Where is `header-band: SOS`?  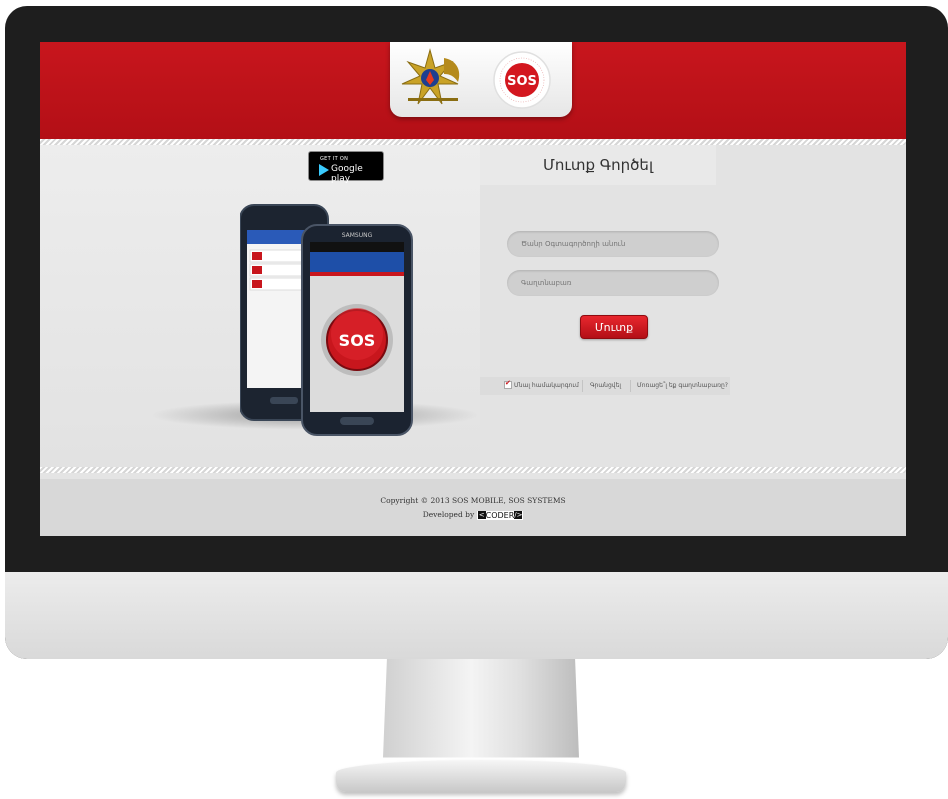
header-band: SOS is located at coordinates (473, 90).